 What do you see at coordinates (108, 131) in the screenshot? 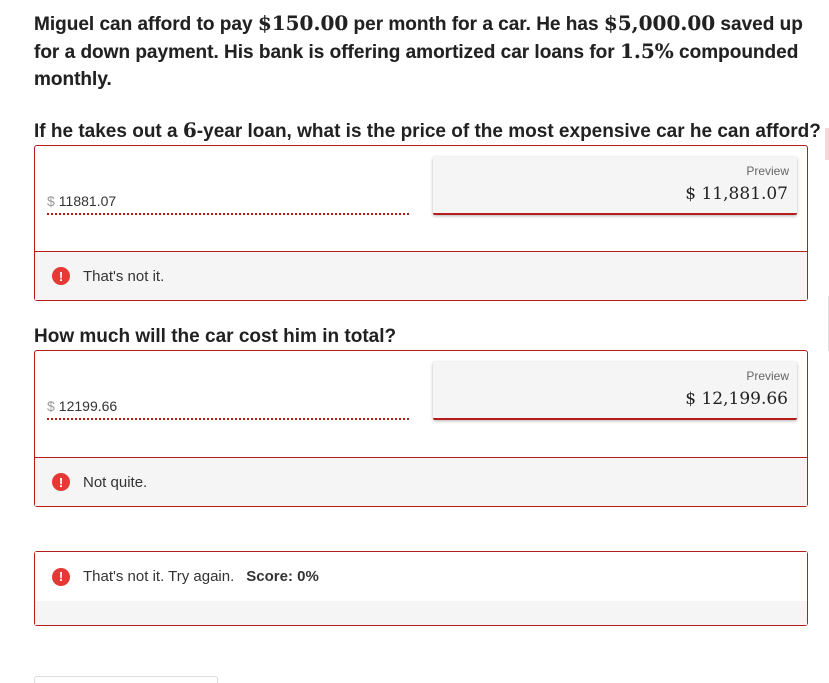
I see `question-1-text: If he takes out a` at bounding box center [108, 131].